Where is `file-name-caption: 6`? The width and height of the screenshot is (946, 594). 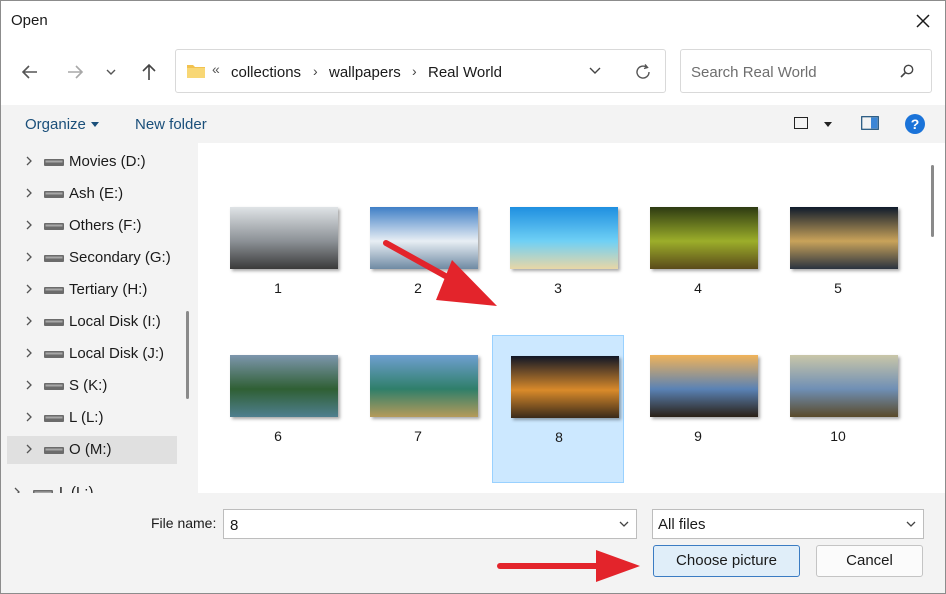 file-name-caption: 6 is located at coordinates (278, 436).